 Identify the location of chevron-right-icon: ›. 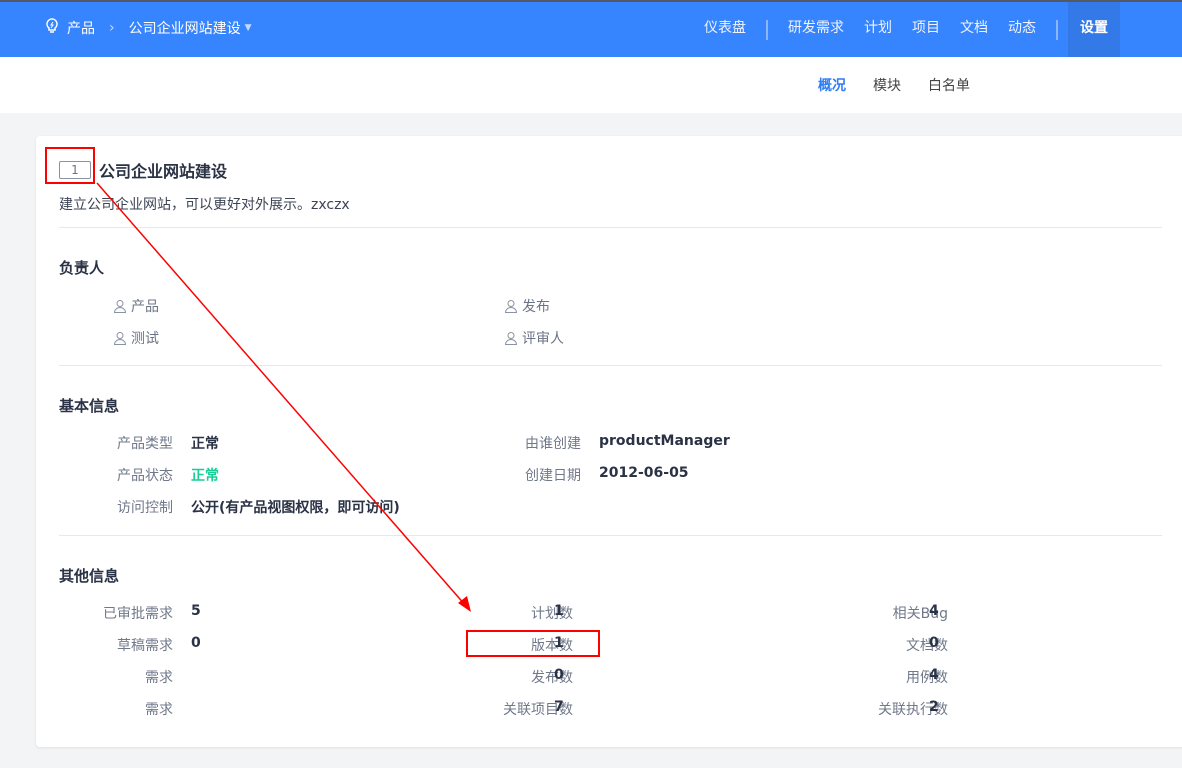
(112, 28).